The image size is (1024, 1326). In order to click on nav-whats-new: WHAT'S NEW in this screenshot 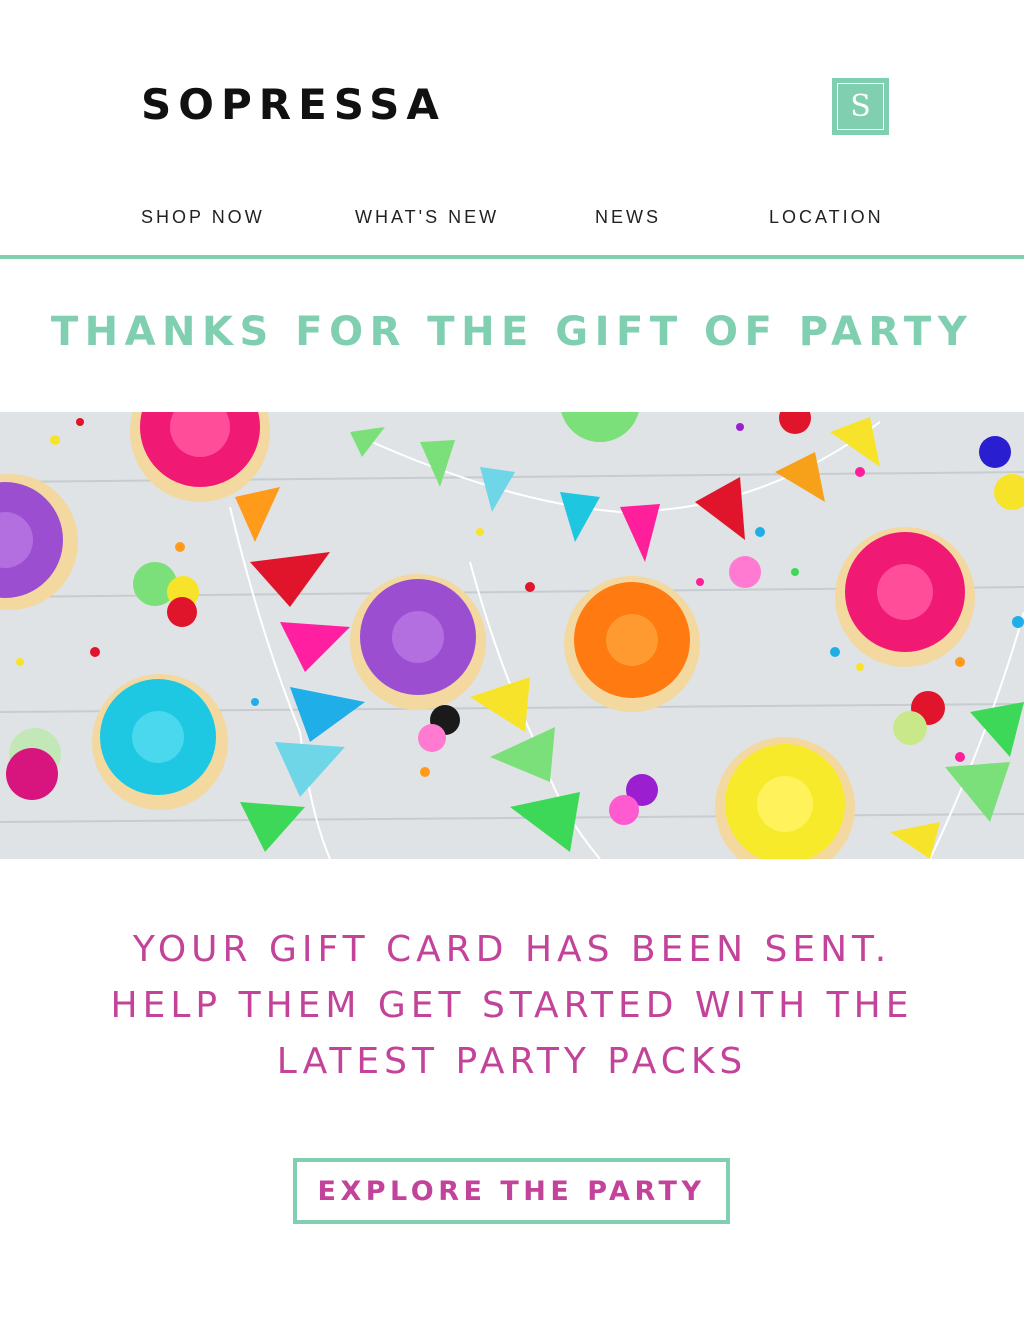, I will do `click(427, 217)`.